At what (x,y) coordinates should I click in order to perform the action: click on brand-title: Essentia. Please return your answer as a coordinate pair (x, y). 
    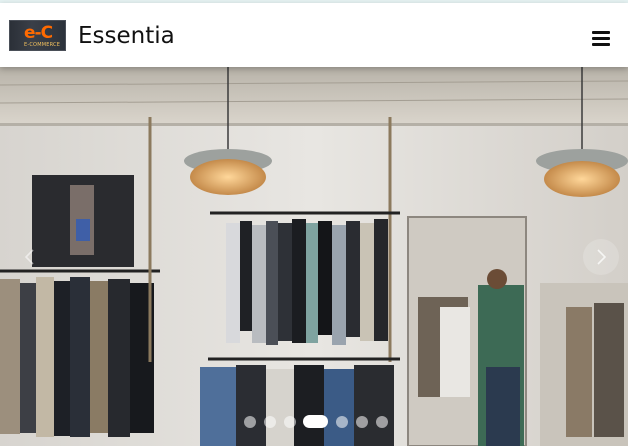
    Looking at the image, I should click on (126, 36).